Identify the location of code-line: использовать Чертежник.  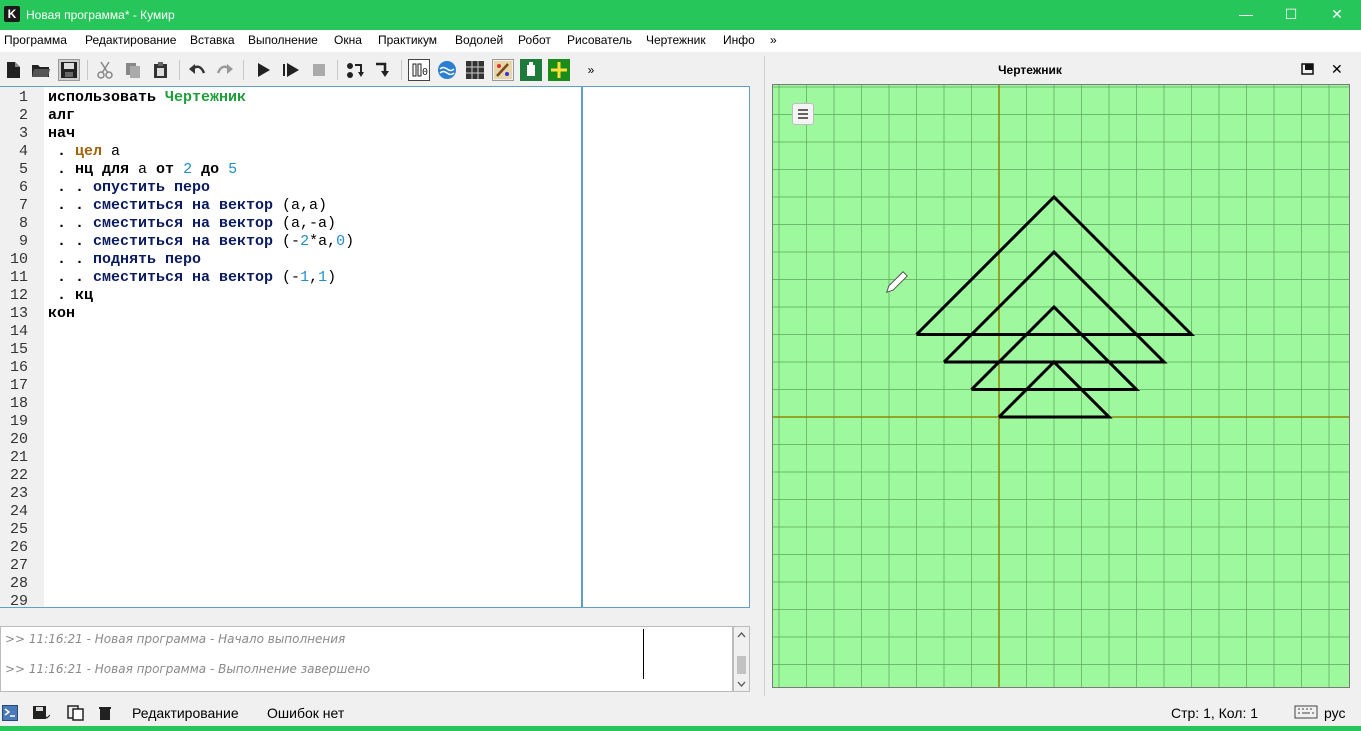
(147, 97).